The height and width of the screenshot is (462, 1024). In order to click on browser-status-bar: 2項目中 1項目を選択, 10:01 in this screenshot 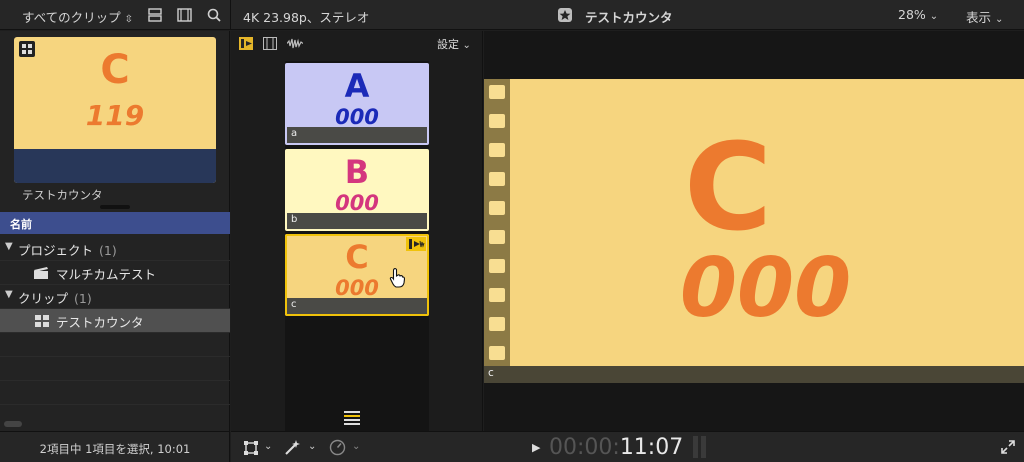, I will do `click(115, 446)`.